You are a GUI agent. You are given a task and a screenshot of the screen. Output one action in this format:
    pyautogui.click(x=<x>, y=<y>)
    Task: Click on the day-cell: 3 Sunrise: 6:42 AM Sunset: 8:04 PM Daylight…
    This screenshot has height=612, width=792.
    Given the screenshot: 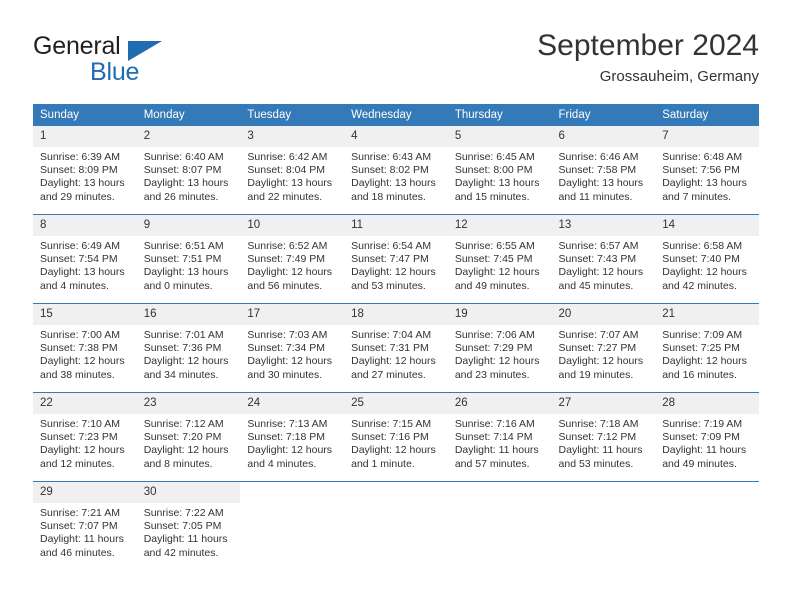 What is the action you would take?
    pyautogui.click(x=292, y=170)
    